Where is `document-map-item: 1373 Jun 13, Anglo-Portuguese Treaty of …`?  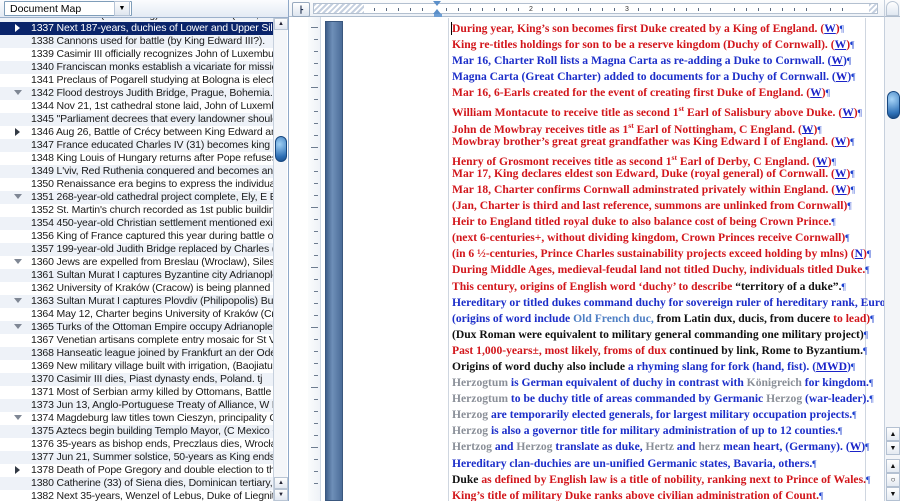
document-map-item: 1373 Jun 13, Anglo-Portuguese Treaty of … is located at coordinates (137, 405).